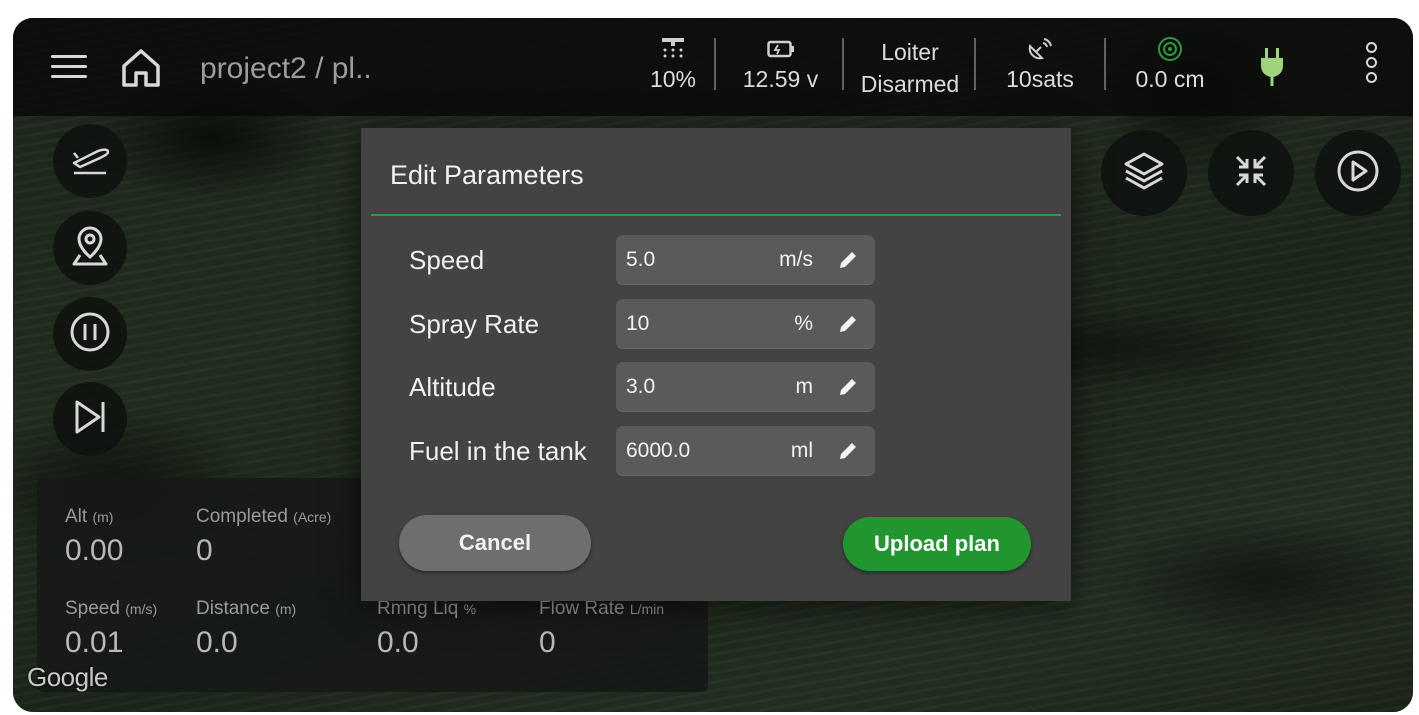 The width and height of the screenshot is (1419, 715). I want to click on param-value: 5.0, so click(641, 259).